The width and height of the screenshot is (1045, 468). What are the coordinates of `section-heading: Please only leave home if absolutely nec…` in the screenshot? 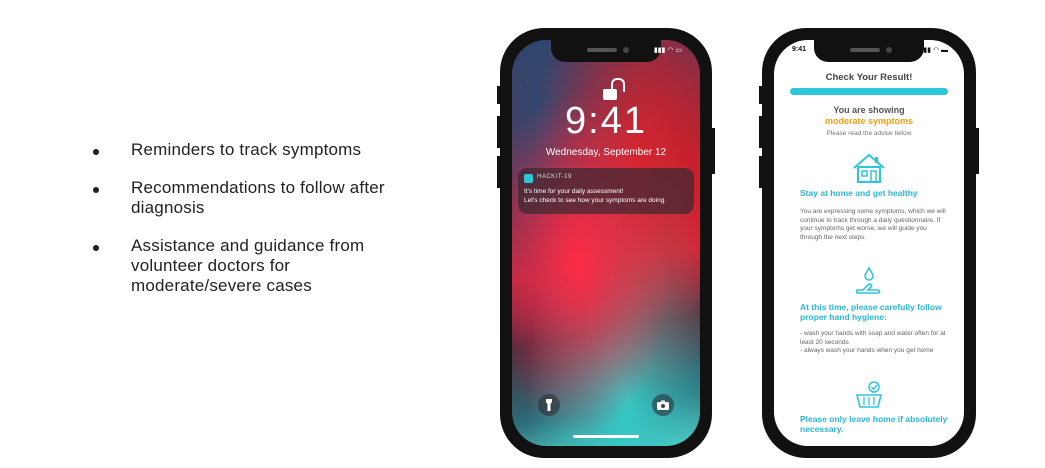 It's located at (874, 424).